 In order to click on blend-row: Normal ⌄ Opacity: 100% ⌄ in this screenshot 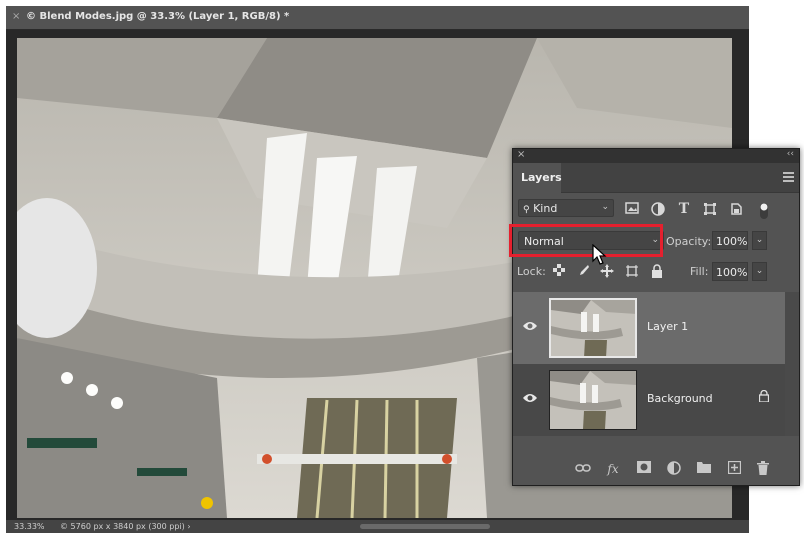, I will do `click(655, 244)`.